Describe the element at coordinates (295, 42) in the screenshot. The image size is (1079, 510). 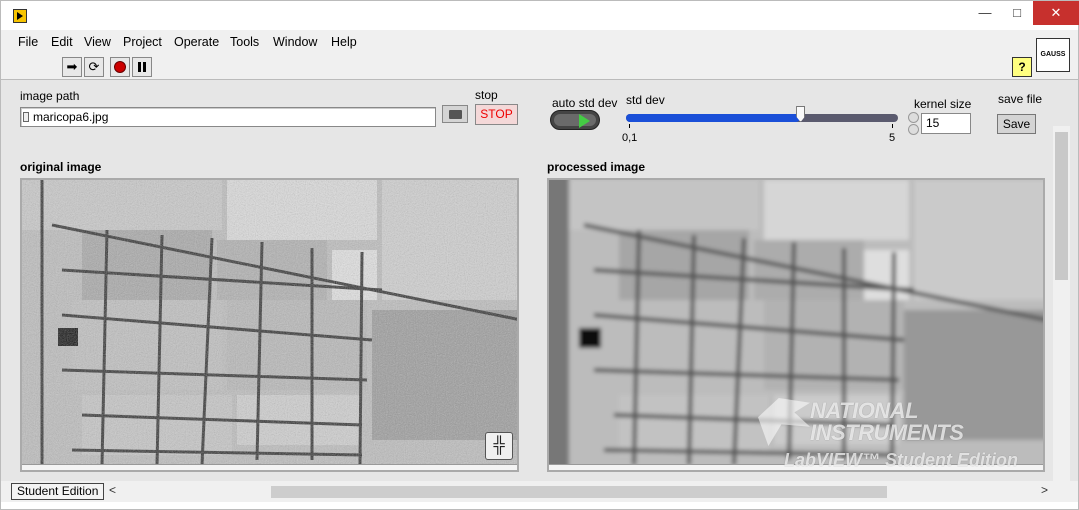
I see `menu-window: Window` at that location.